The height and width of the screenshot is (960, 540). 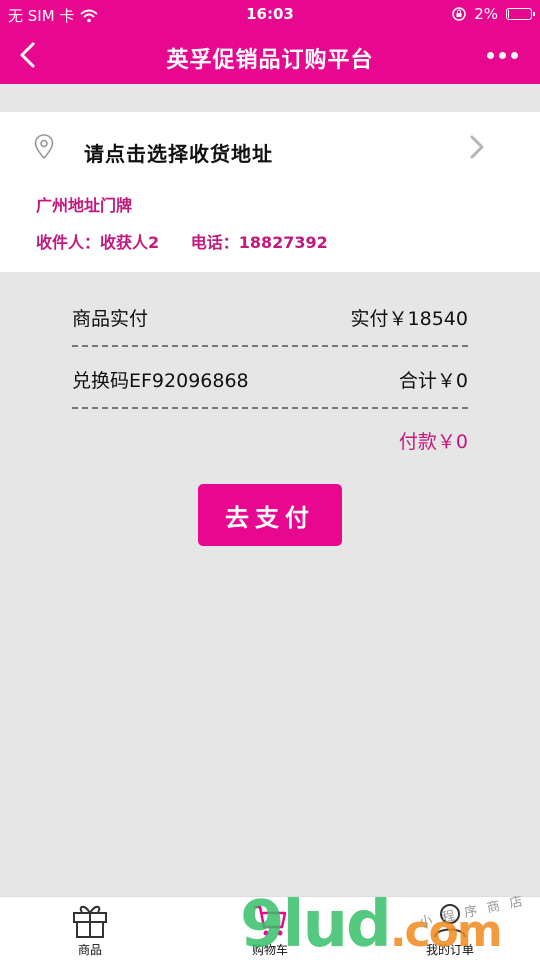 What do you see at coordinates (270, 920) in the screenshot?
I see `cart-icon` at bounding box center [270, 920].